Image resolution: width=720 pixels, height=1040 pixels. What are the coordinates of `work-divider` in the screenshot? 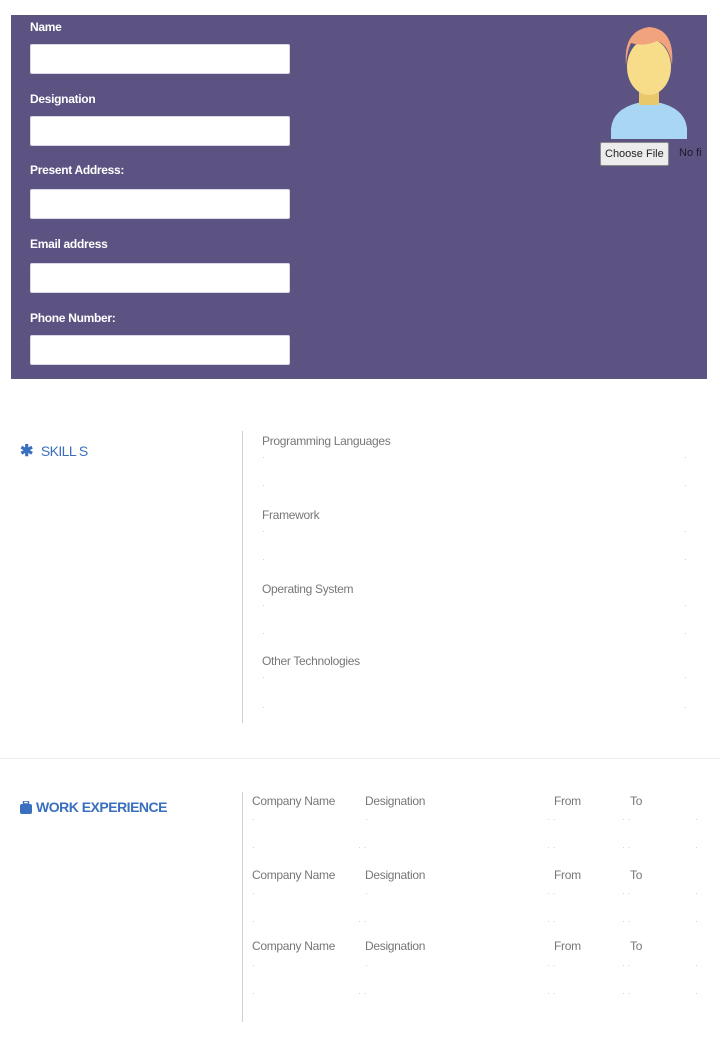 It's located at (242, 907).